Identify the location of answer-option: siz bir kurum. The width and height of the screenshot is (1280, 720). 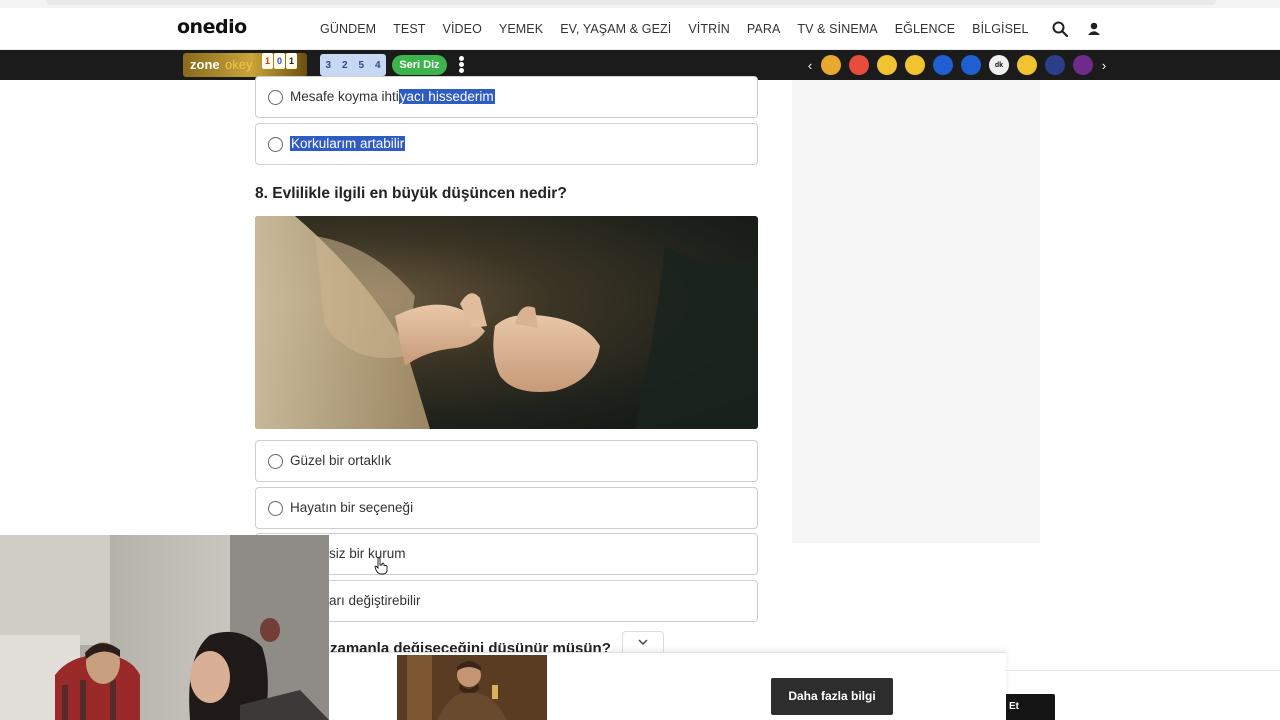
(506, 554).